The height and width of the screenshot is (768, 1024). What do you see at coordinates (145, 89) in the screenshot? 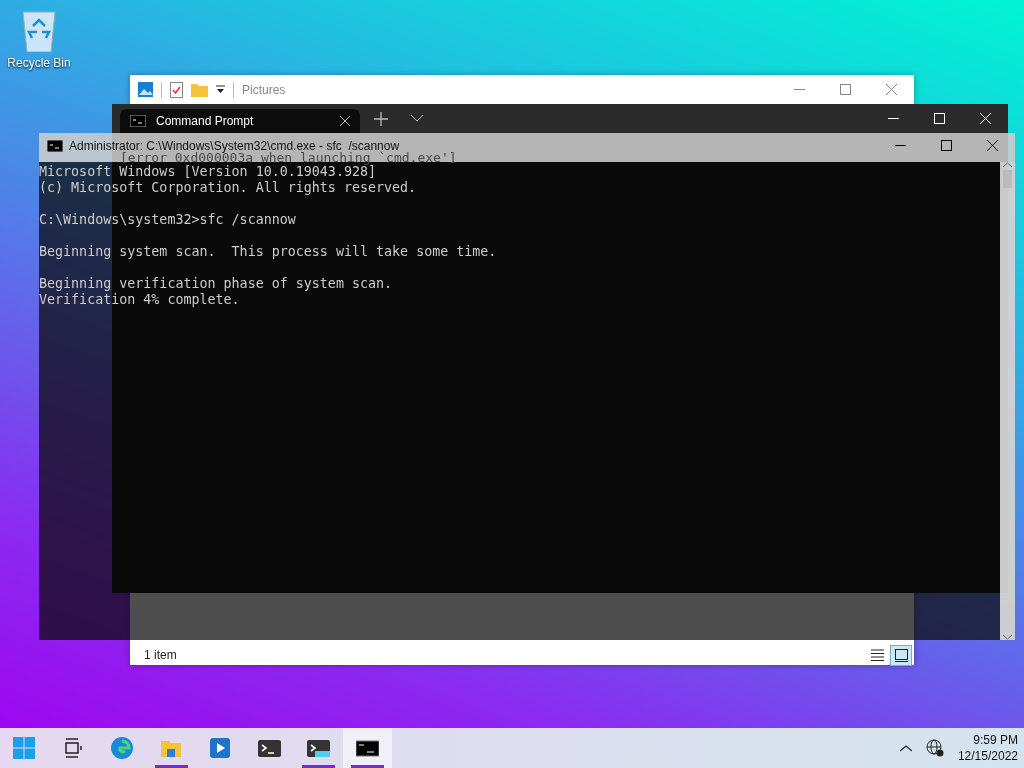
I see `picture-icon` at bounding box center [145, 89].